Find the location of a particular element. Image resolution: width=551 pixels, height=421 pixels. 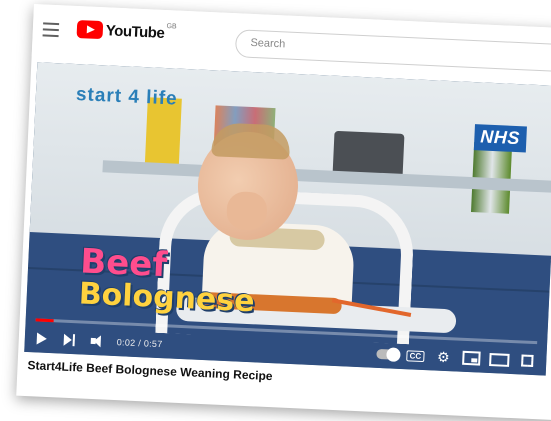

search-box is located at coordinates (392, 51).